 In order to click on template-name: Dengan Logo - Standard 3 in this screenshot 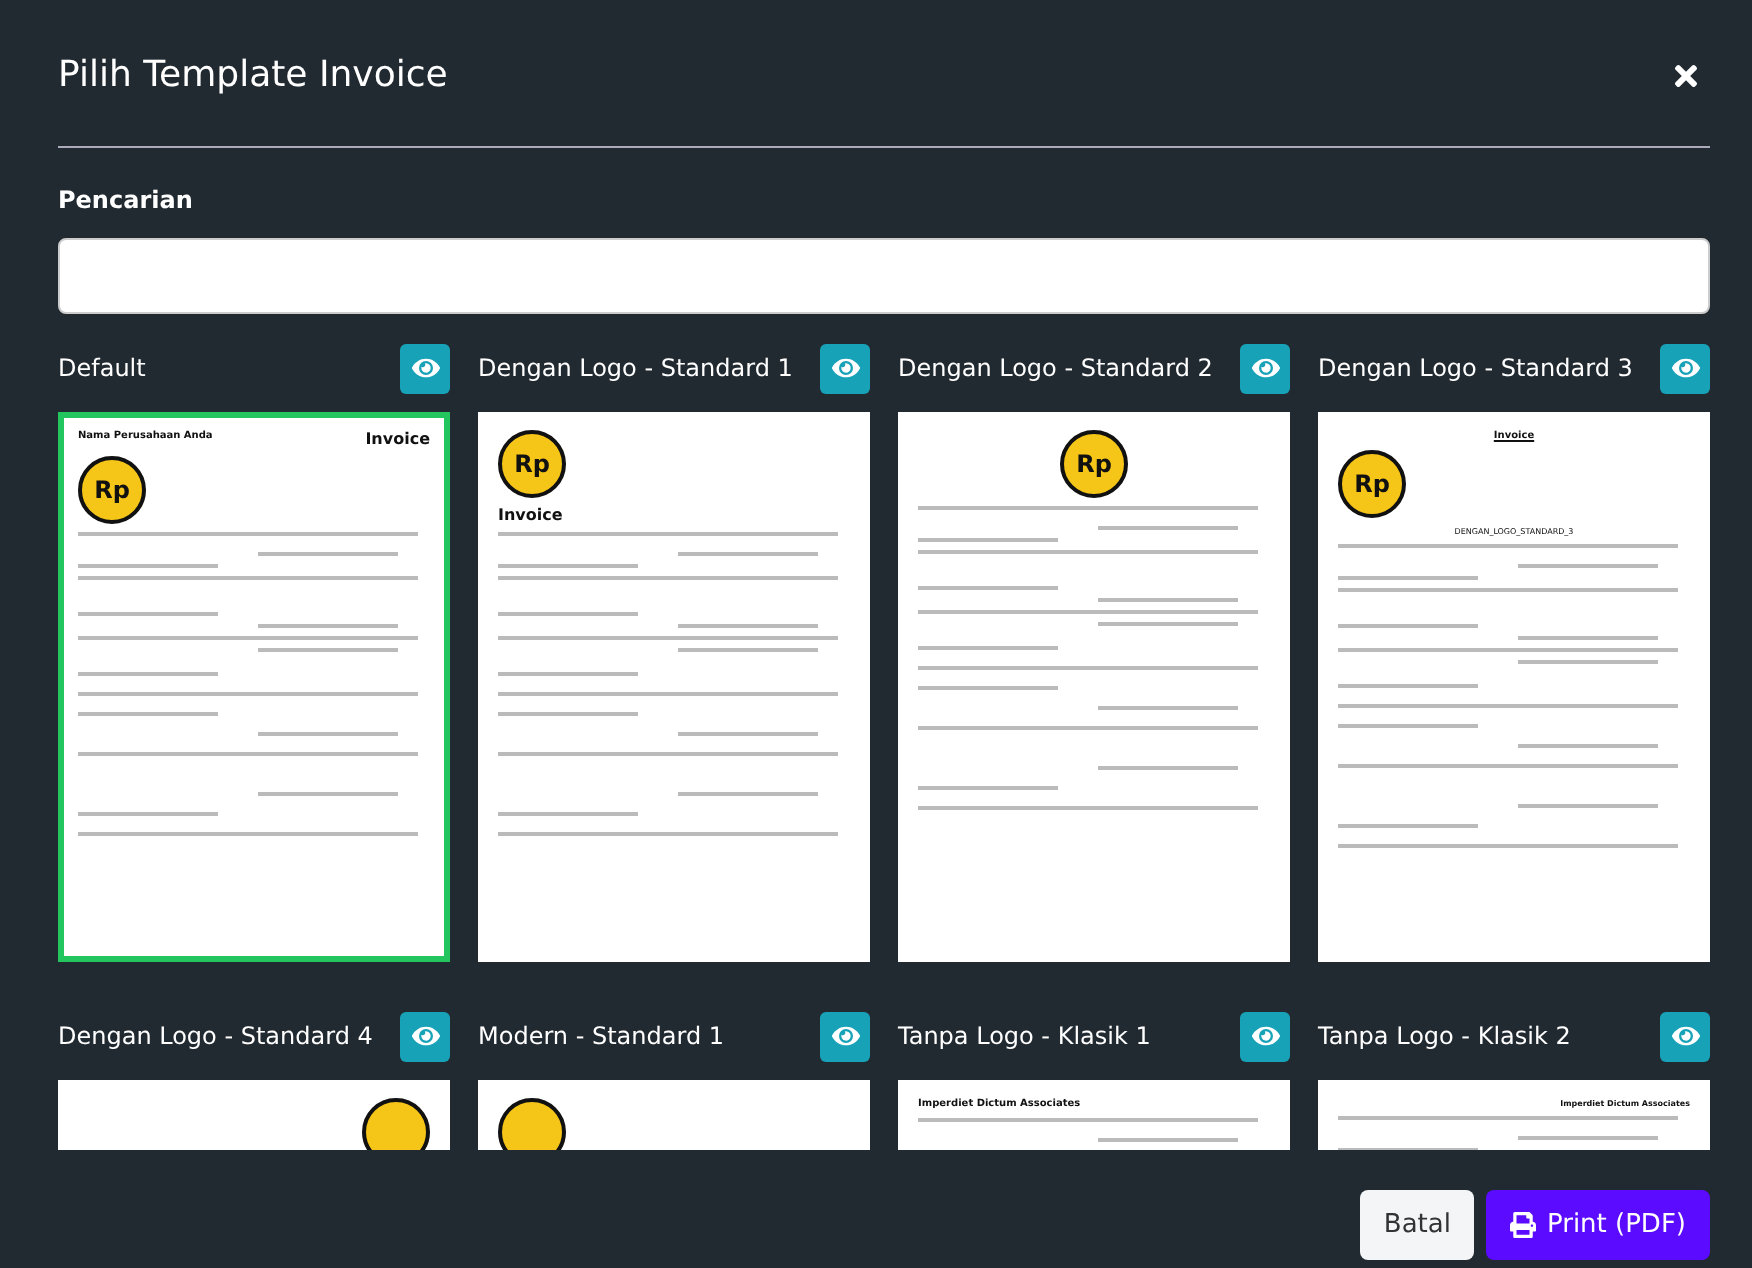, I will do `click(1475, 368)`.